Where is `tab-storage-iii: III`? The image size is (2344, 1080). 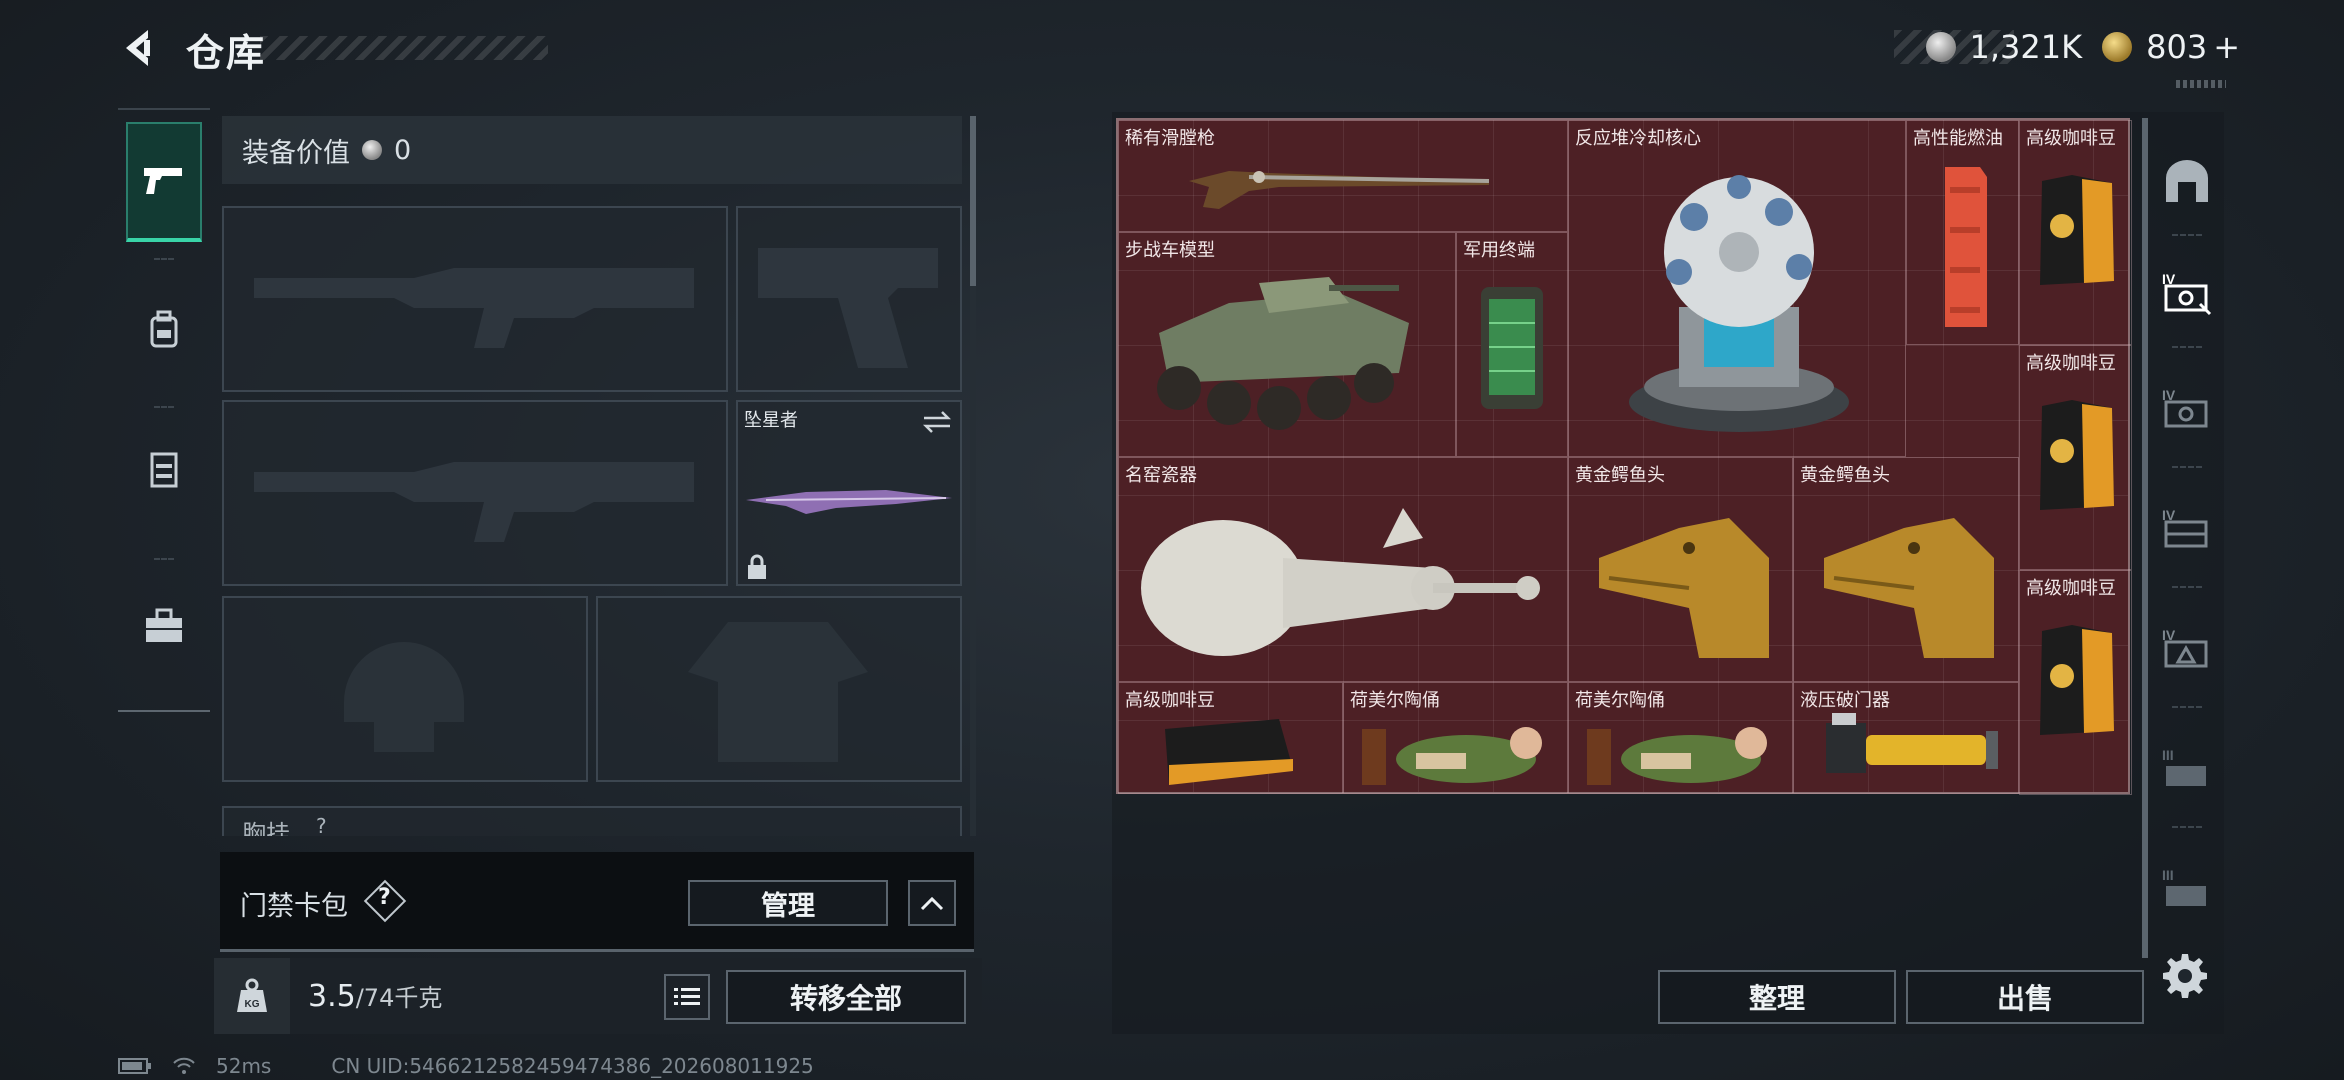 tab-storage-iii: III is located at coordinates (2187, 769).